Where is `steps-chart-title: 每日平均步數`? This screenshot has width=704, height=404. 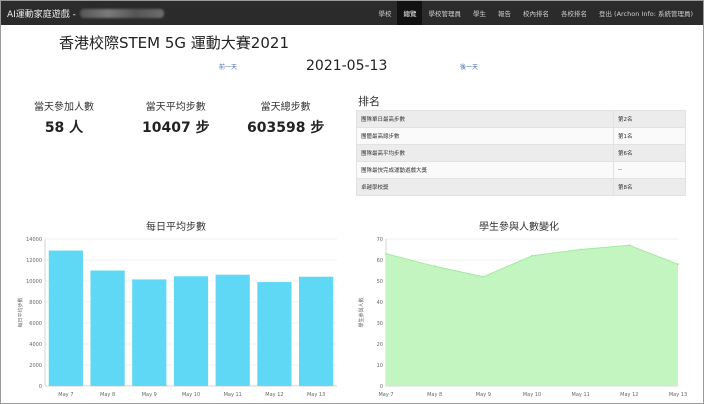 steps-chart-title: 每日平均步數 is located at coordinates (176, 227).